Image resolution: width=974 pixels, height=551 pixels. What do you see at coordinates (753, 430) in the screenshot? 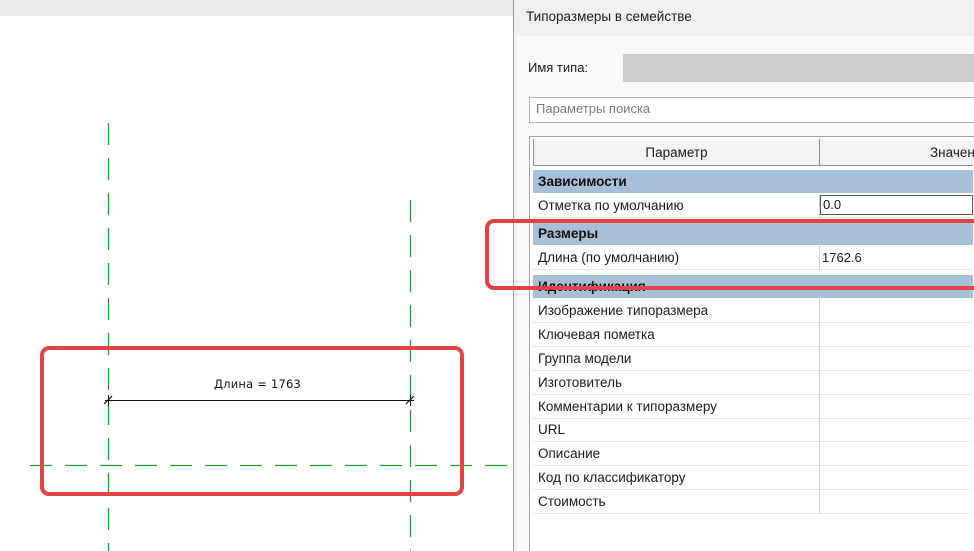
I see `param-row-url: URL` at bounding box center [753, 430].